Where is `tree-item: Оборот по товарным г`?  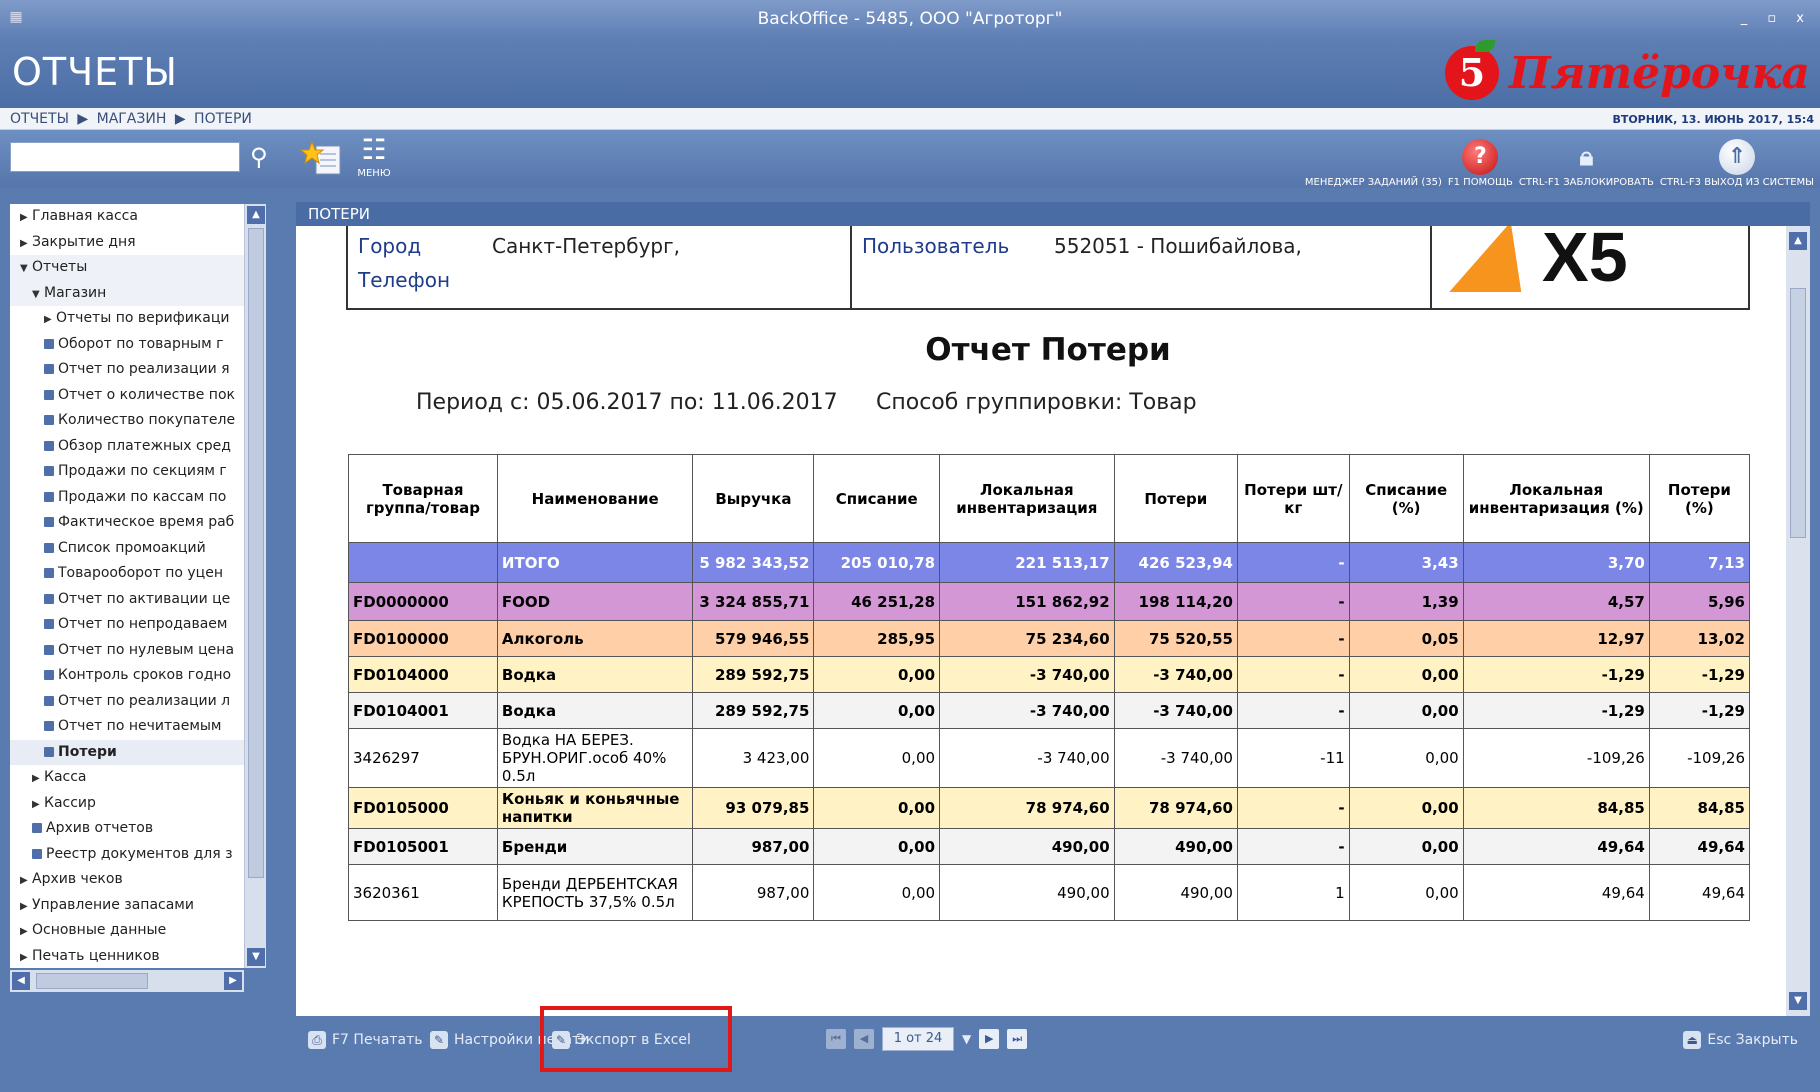 tree-item: Оборот по товарным г is located at coordinates (127, 345).